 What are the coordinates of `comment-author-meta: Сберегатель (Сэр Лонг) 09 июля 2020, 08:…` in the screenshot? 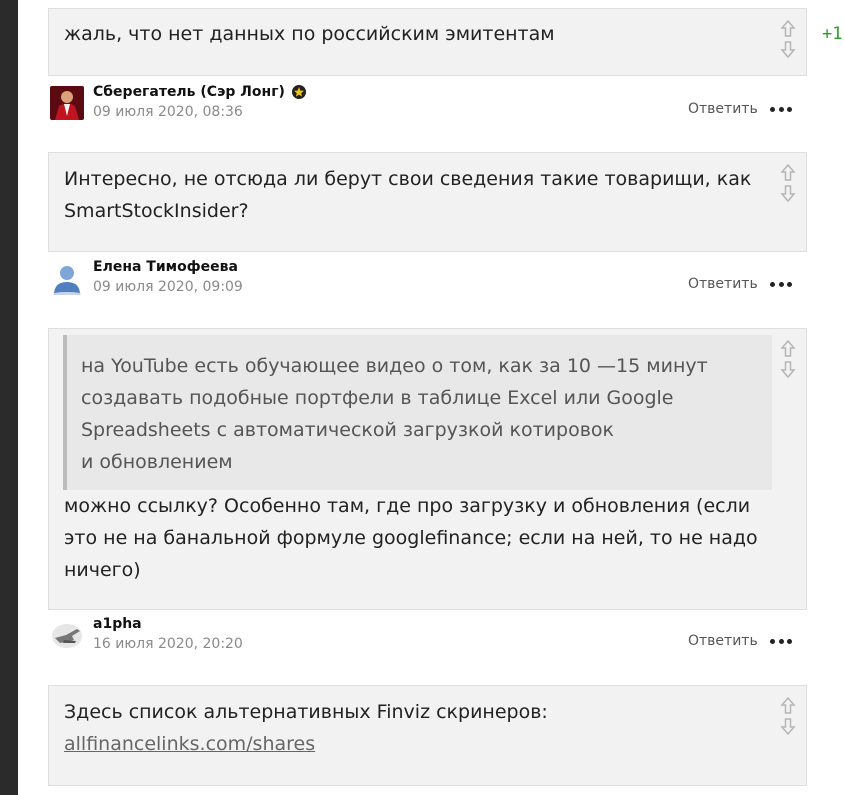 It's located at (427, 105).